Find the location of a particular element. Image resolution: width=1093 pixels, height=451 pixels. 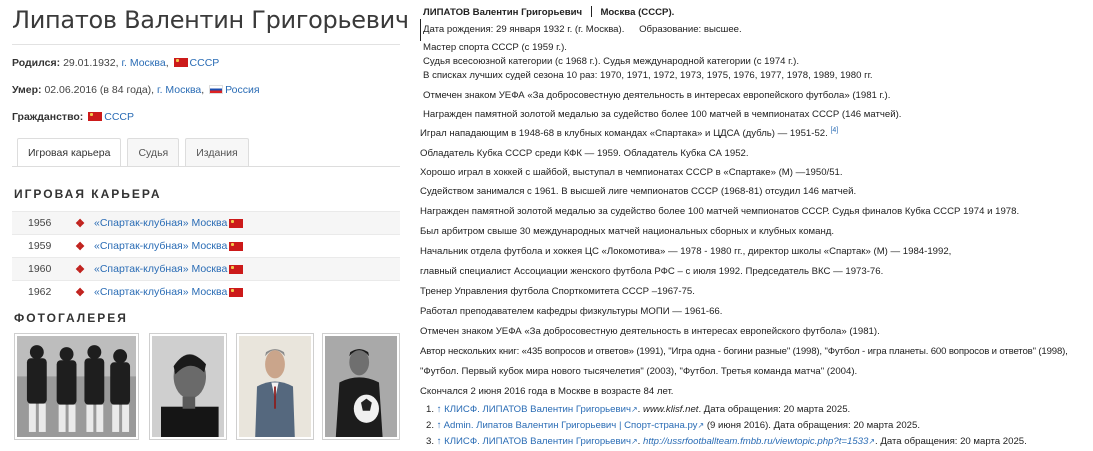

tabs-divider is located at coordinates (206, 166).